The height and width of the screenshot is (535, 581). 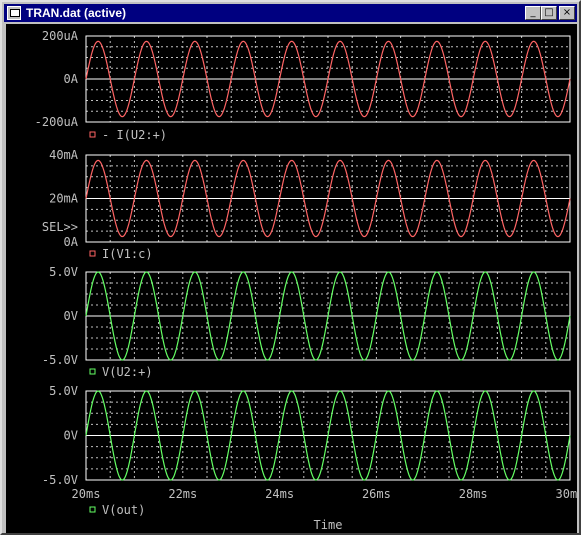 What do you see at coordinates (60, 36) in the screenshot?
I see `y-tick-label: 200uA` at bounding box center [60, 36].